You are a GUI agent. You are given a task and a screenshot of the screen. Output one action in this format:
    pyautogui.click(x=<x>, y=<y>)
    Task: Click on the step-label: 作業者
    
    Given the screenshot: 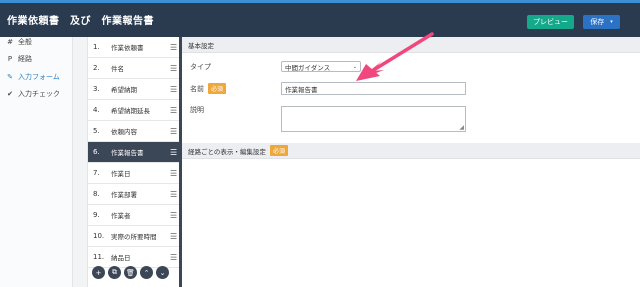 What is the action you would take?
    pyautogui.click(x=121, y=216)
    